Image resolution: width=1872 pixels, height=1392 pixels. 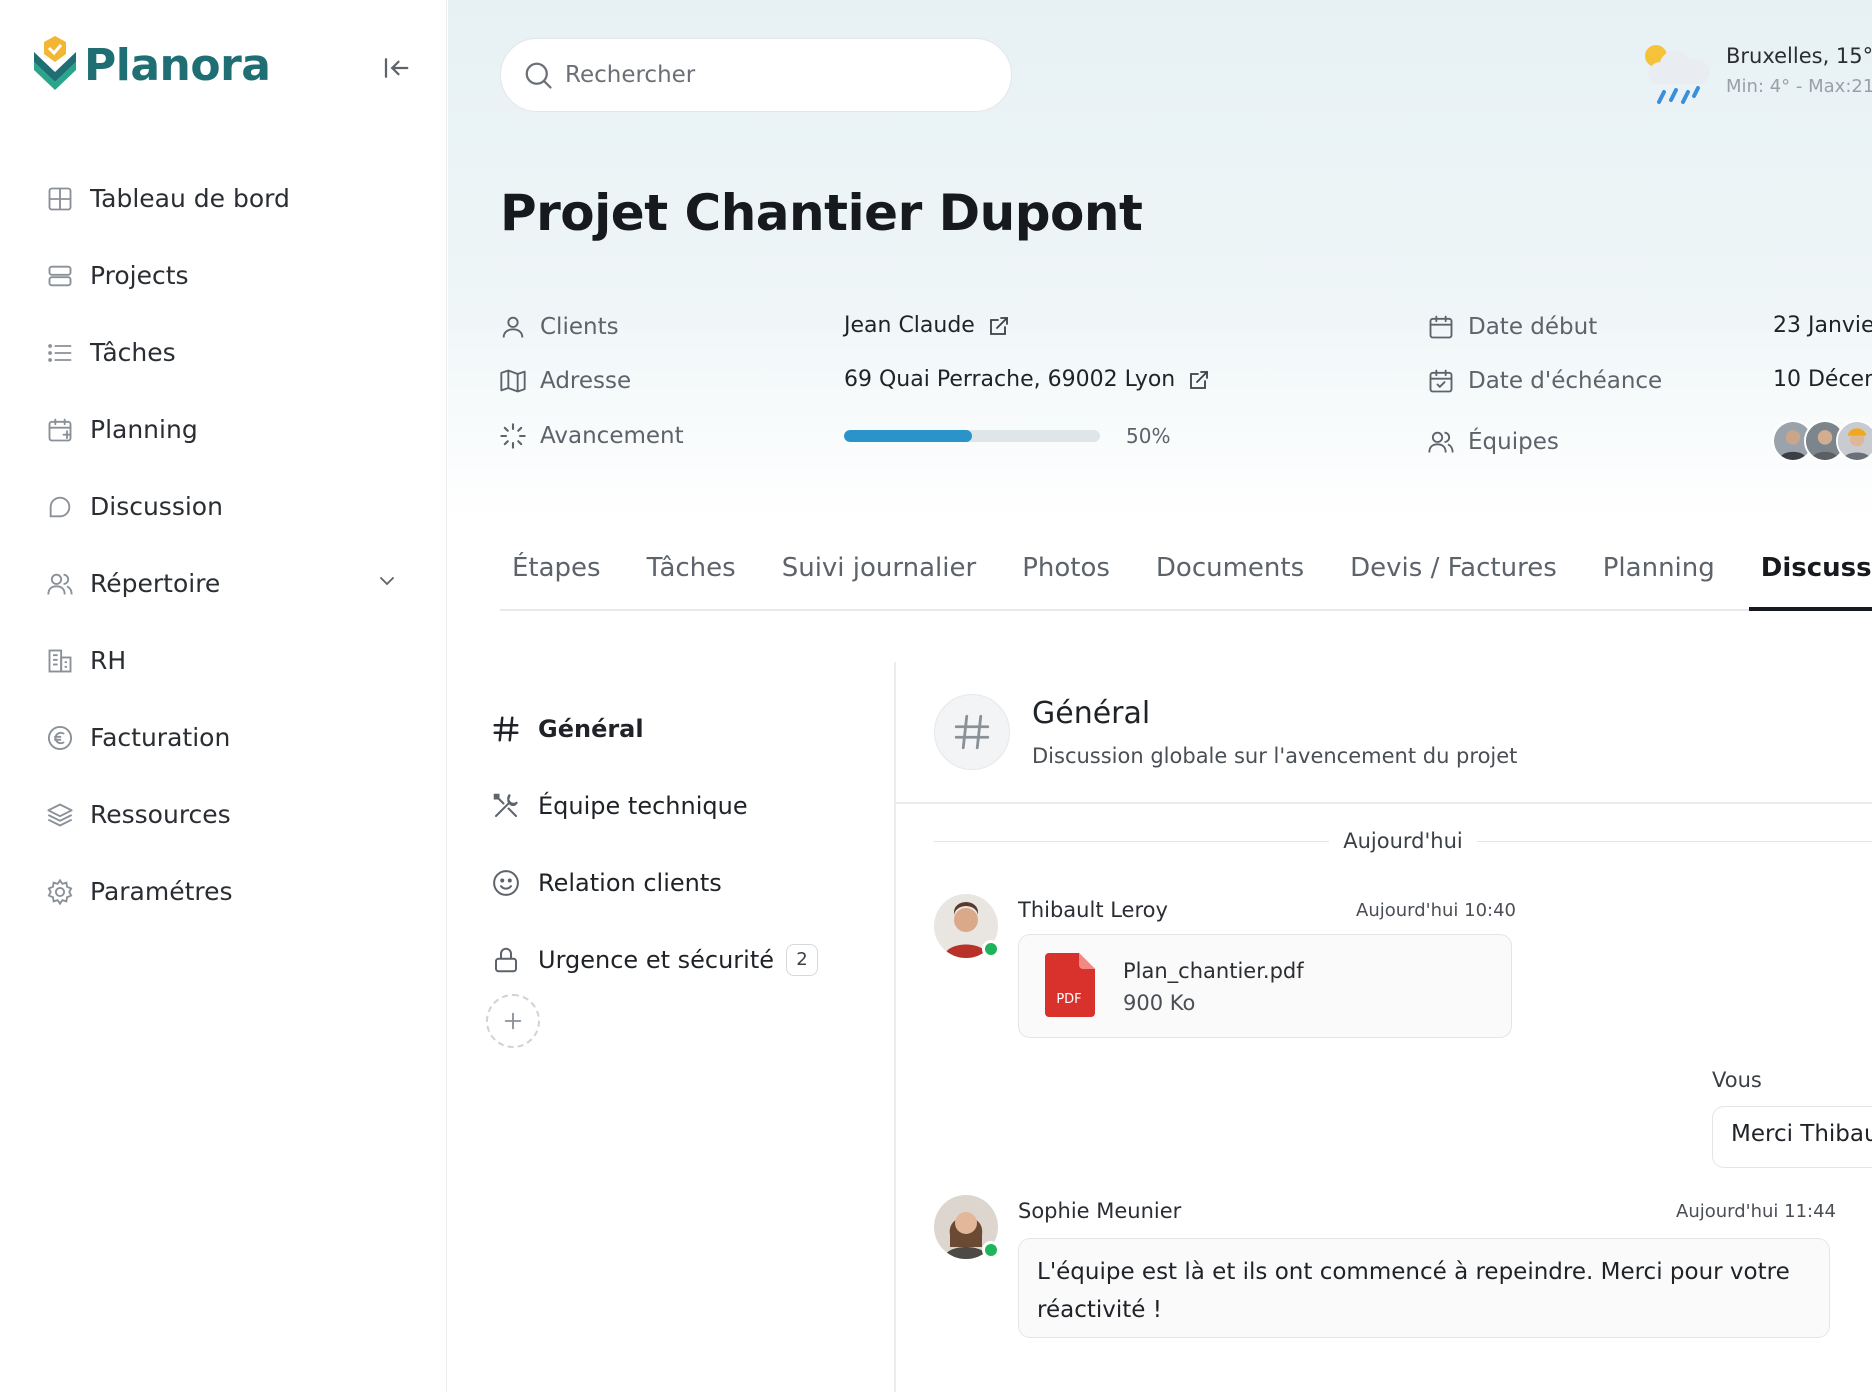 I want to click on layers-icon, so click(x=60, y=814).